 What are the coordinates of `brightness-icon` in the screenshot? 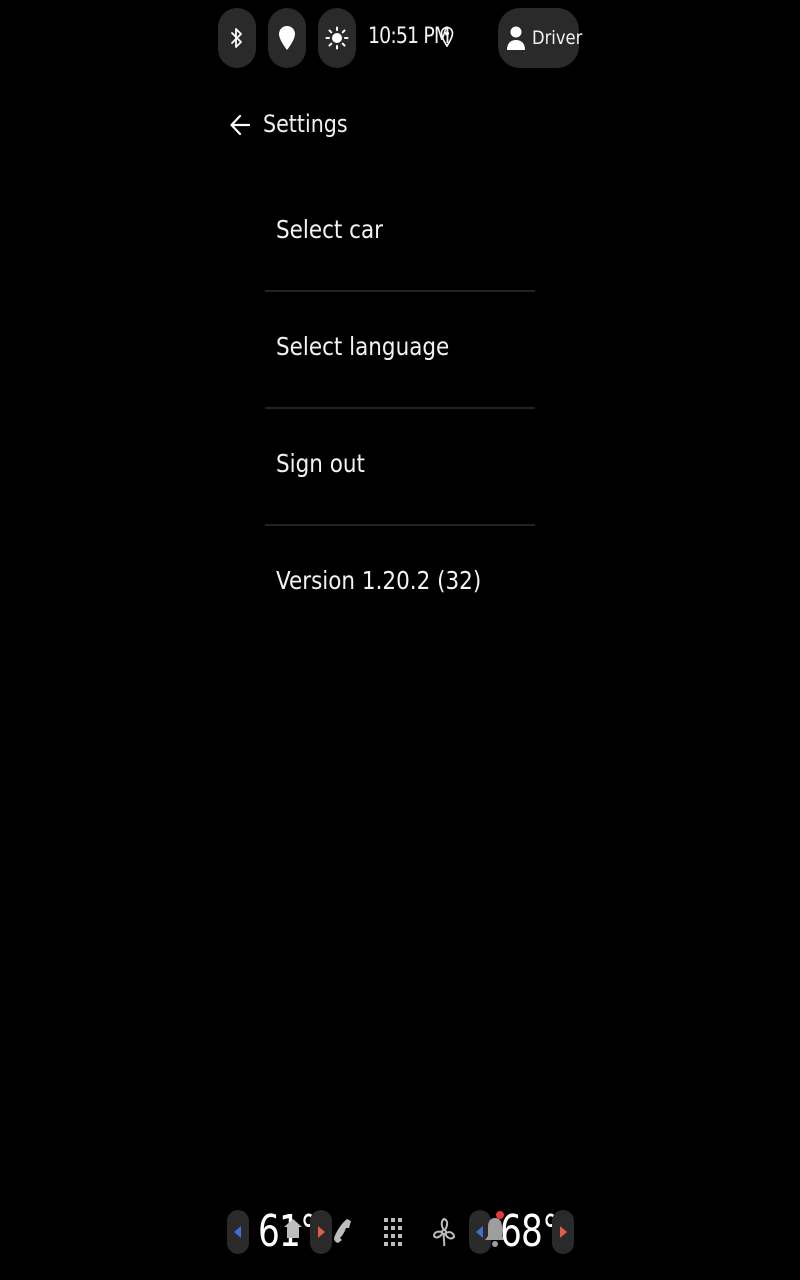 It's located at (337, 38).